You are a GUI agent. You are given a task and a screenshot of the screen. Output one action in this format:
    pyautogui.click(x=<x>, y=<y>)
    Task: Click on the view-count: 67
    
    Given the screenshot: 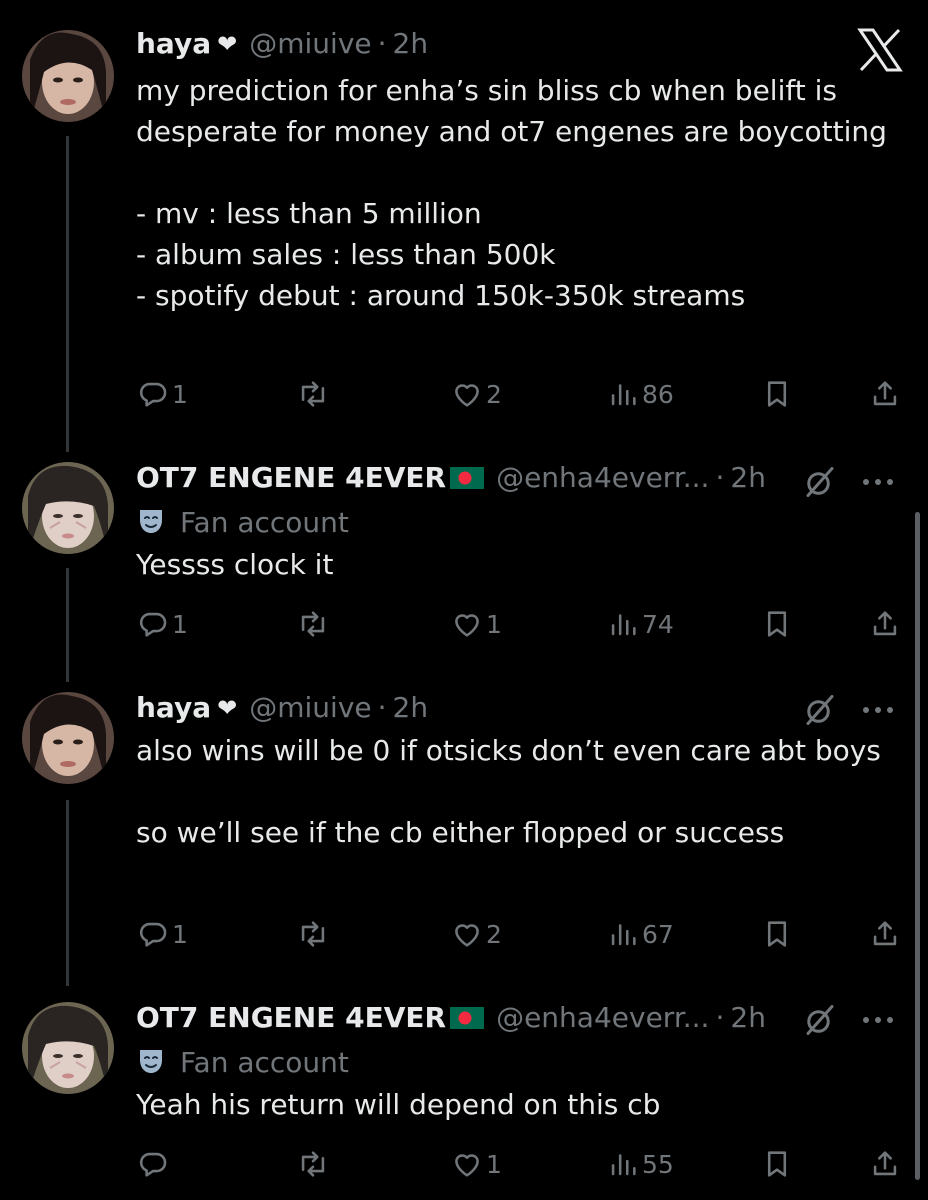 What is the action you would take?
    pyautogui.click(x=658, y=934)
    